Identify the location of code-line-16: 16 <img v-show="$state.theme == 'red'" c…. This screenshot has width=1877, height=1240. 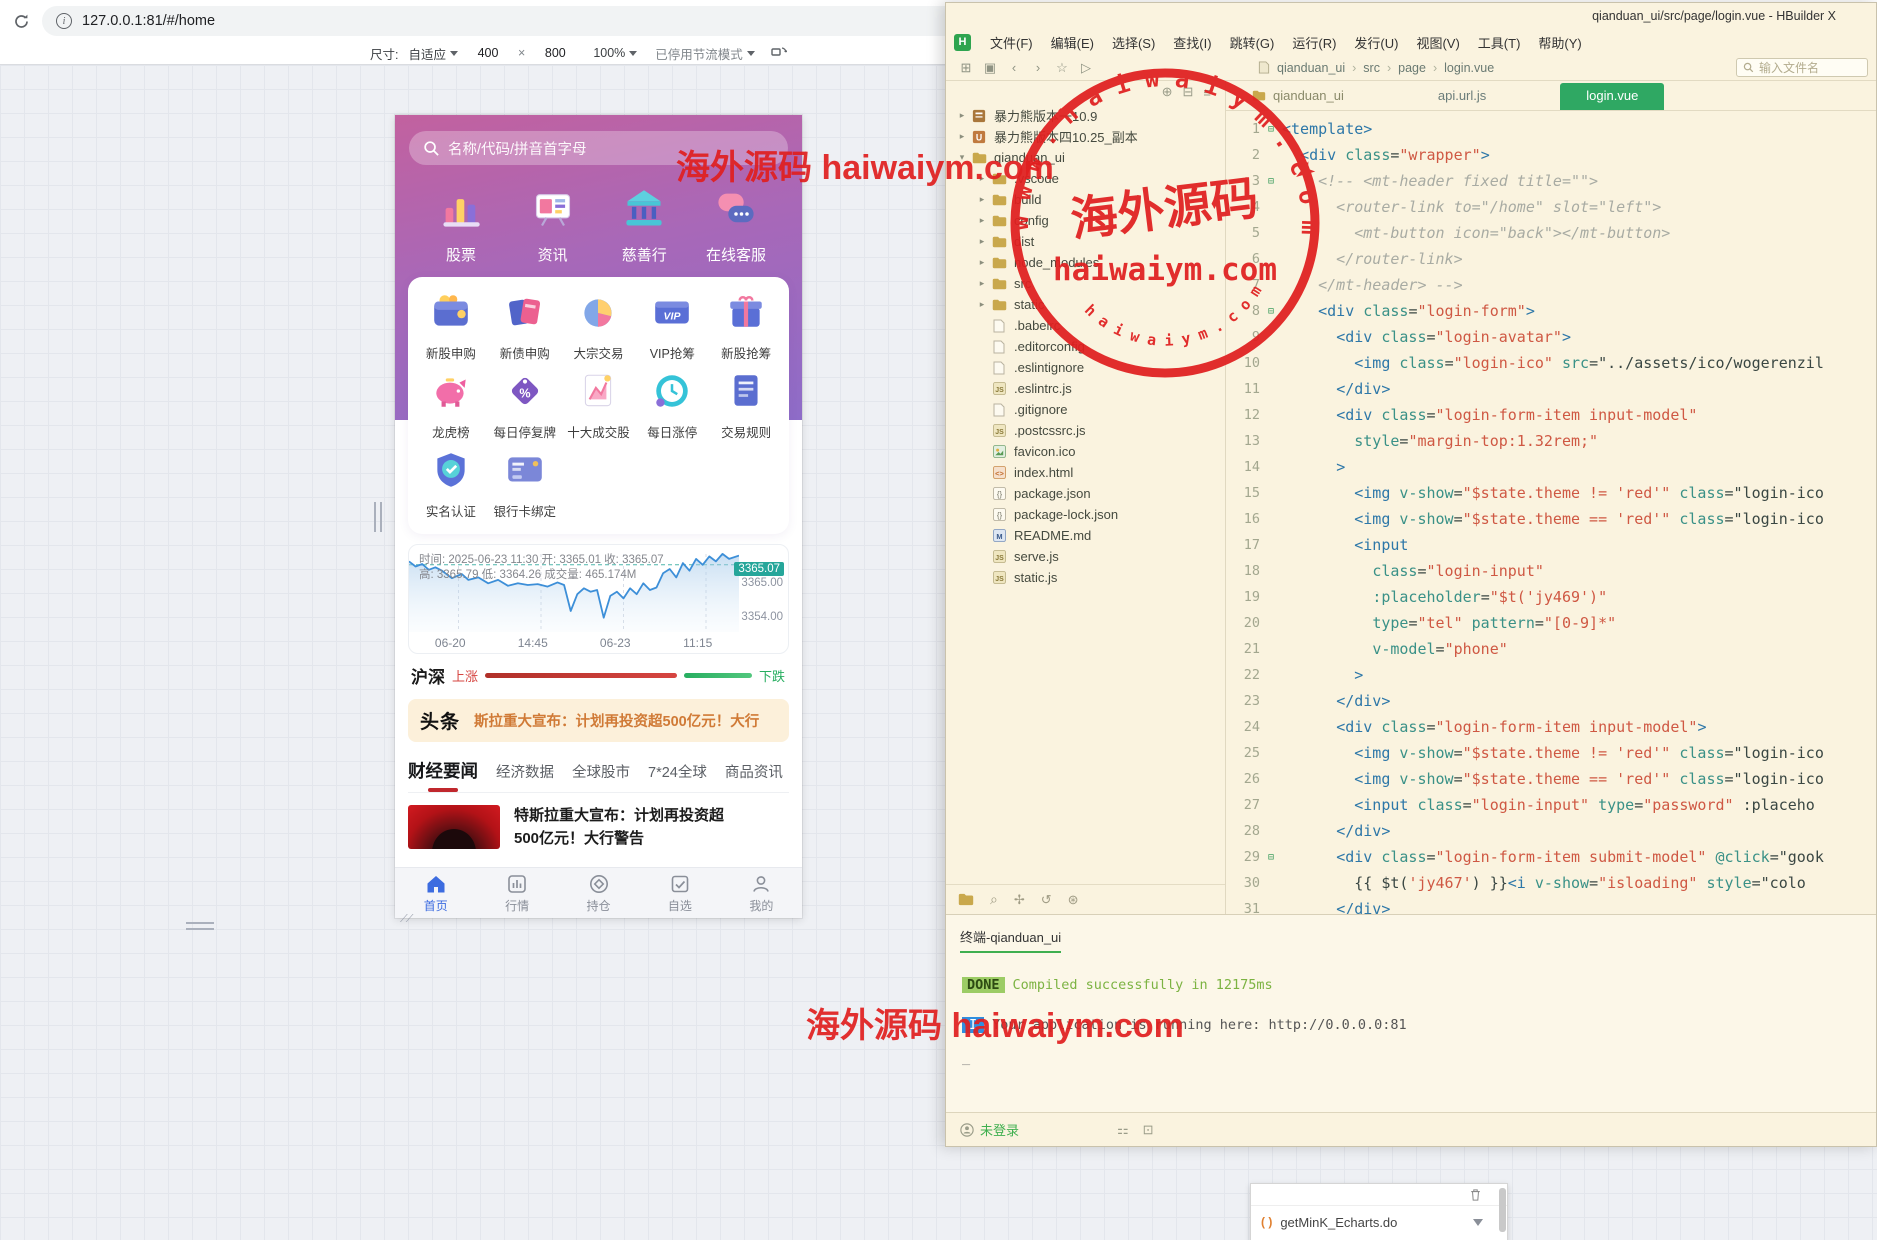
(1551, 519).